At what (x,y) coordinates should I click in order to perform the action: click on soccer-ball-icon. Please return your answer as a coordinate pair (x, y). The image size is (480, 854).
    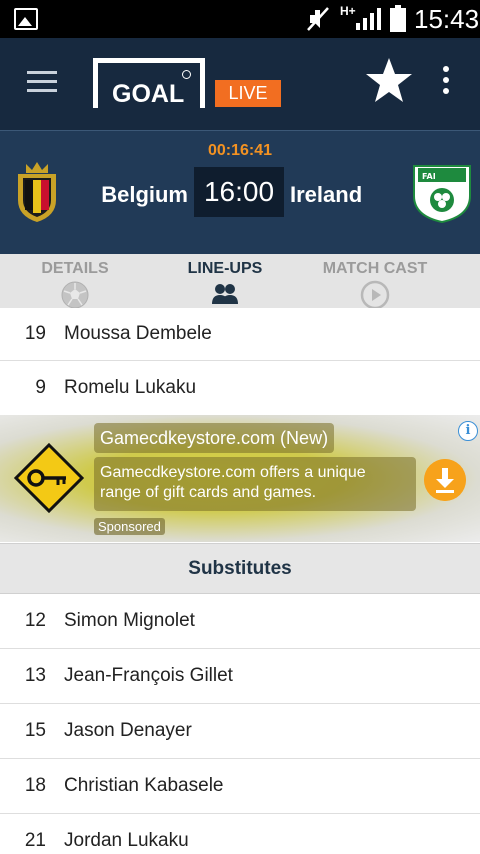
    Looking at the image, I should click on (75, 295).